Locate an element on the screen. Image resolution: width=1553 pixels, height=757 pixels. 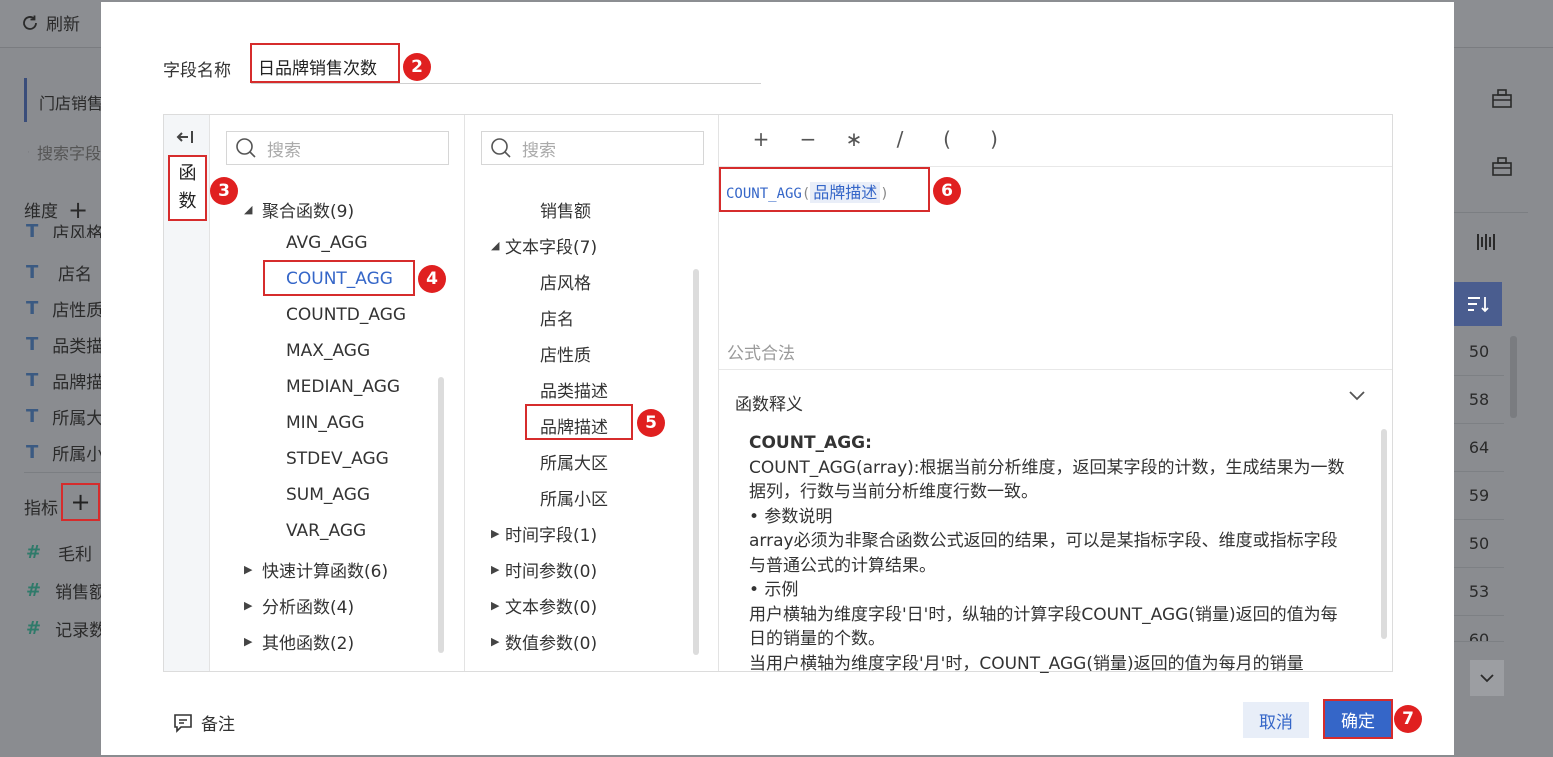
divide-button: / is located at coordinates (900, 139).